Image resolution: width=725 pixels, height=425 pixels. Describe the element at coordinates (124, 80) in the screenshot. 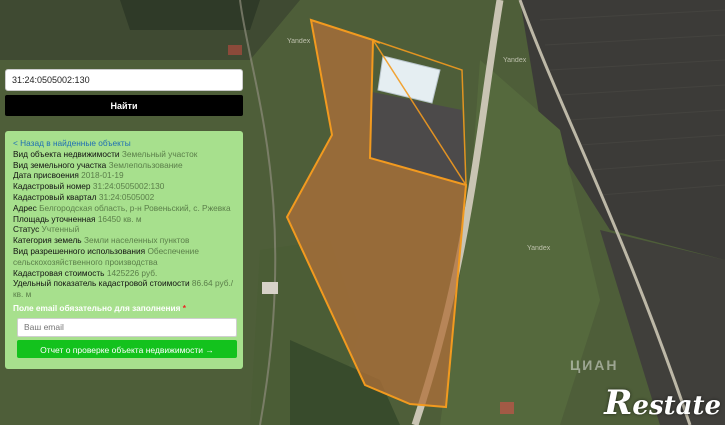

I see `cadastral-number-input` at that location.